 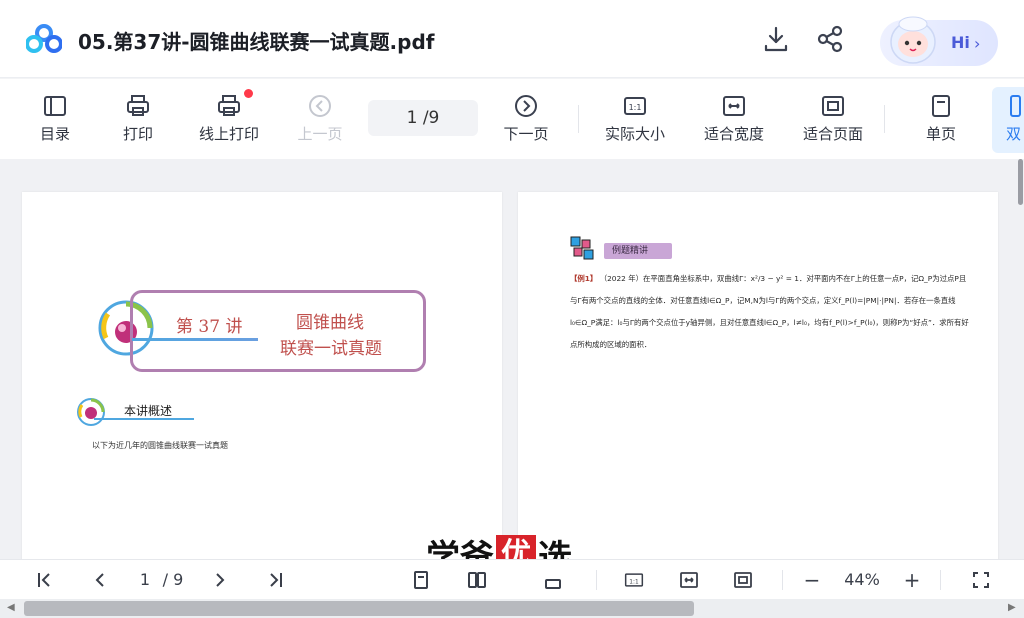 What do you see at coordinates (960, 42) in the screenshot?
I see `assistant-label: Hi` at bounding box center [960, 42].